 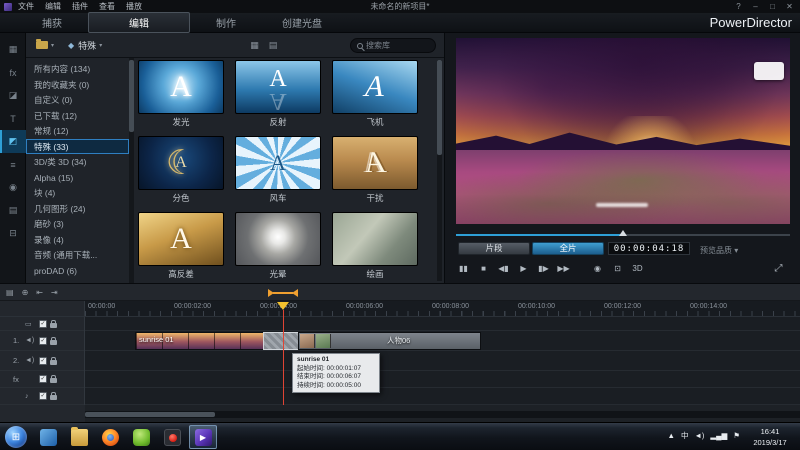 I want to click on category-item: 磨砂 (3), so click(x=77, y=224).